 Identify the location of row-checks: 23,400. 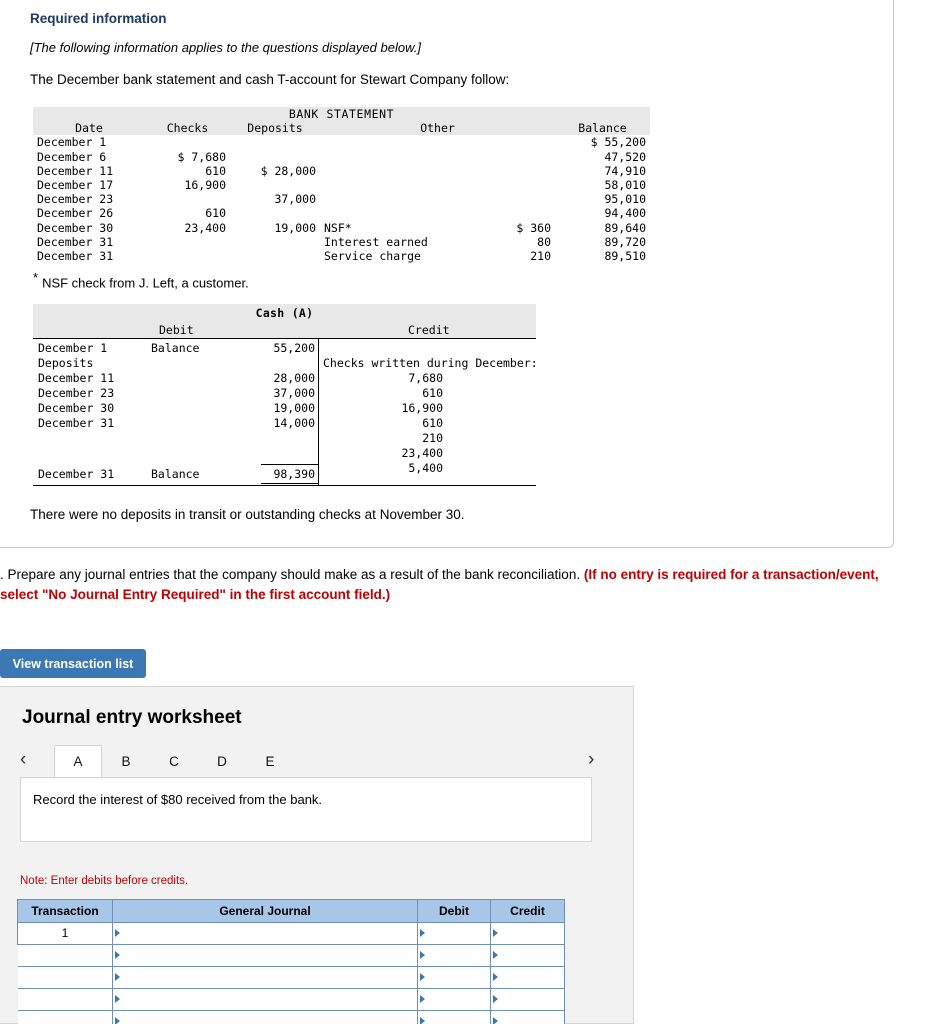
(205, 227).